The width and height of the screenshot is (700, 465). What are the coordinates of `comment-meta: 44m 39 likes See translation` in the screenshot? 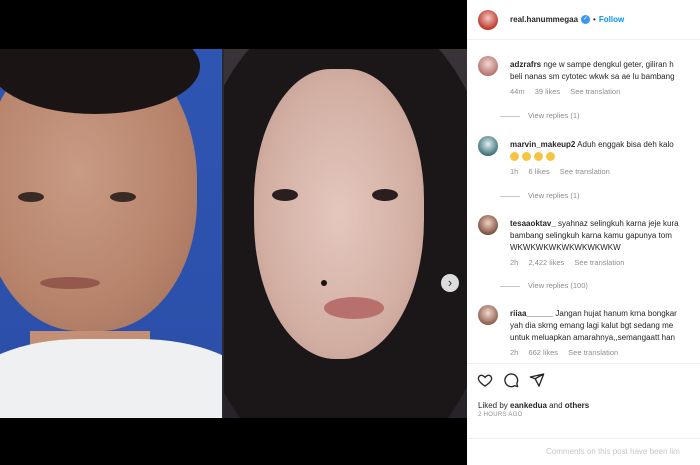 It's located at (569, 91).